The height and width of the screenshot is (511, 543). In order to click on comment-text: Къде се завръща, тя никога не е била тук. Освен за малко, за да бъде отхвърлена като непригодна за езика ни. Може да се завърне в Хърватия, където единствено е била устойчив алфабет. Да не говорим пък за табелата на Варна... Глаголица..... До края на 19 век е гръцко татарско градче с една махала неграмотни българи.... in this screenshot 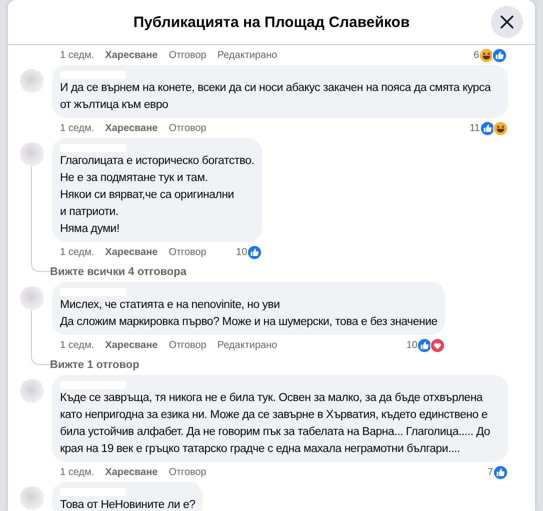, I will do `click(275, 423)`.